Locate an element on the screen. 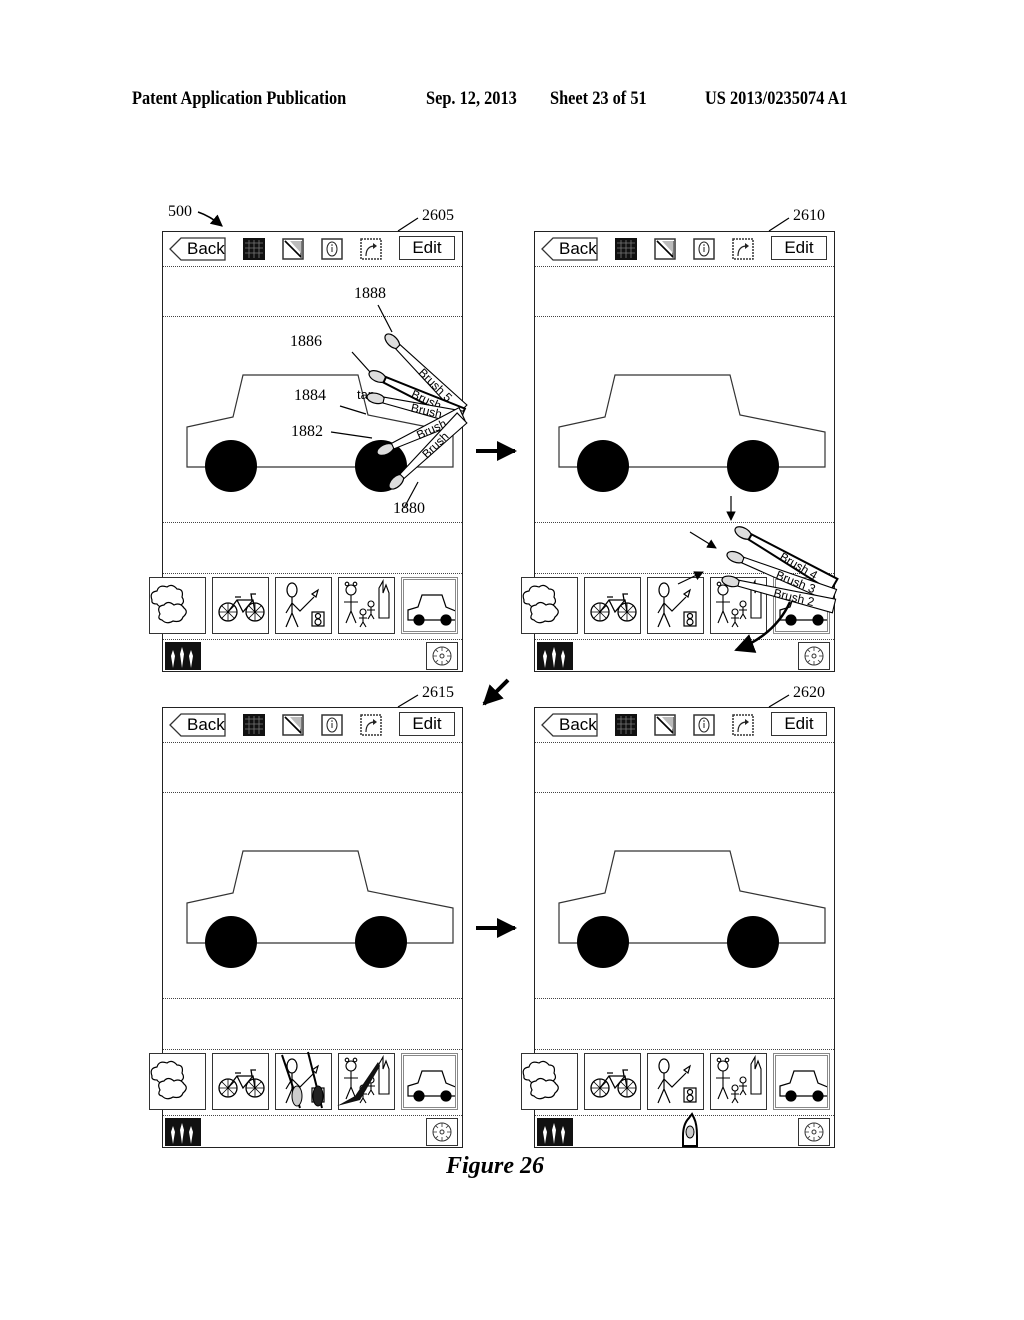 Image resolution: width=1024 pixels, height=1320 pixels. family-with-building-icon is located at coordinates (367, 1079).